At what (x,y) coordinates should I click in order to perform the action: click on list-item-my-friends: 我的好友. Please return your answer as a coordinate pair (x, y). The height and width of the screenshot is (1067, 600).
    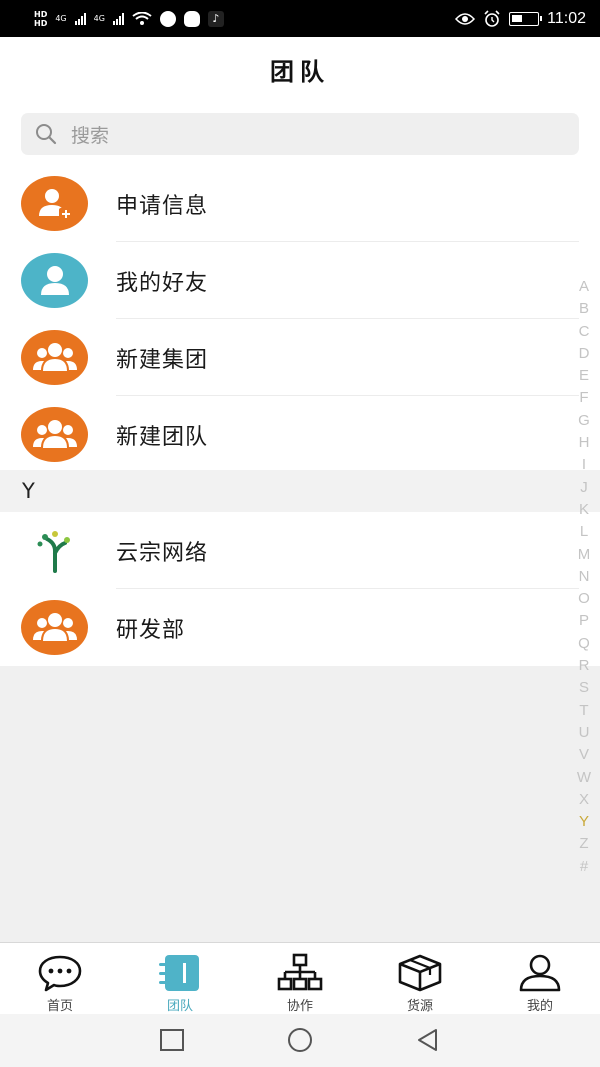
    Looking at the image, I should click on (300, 280).